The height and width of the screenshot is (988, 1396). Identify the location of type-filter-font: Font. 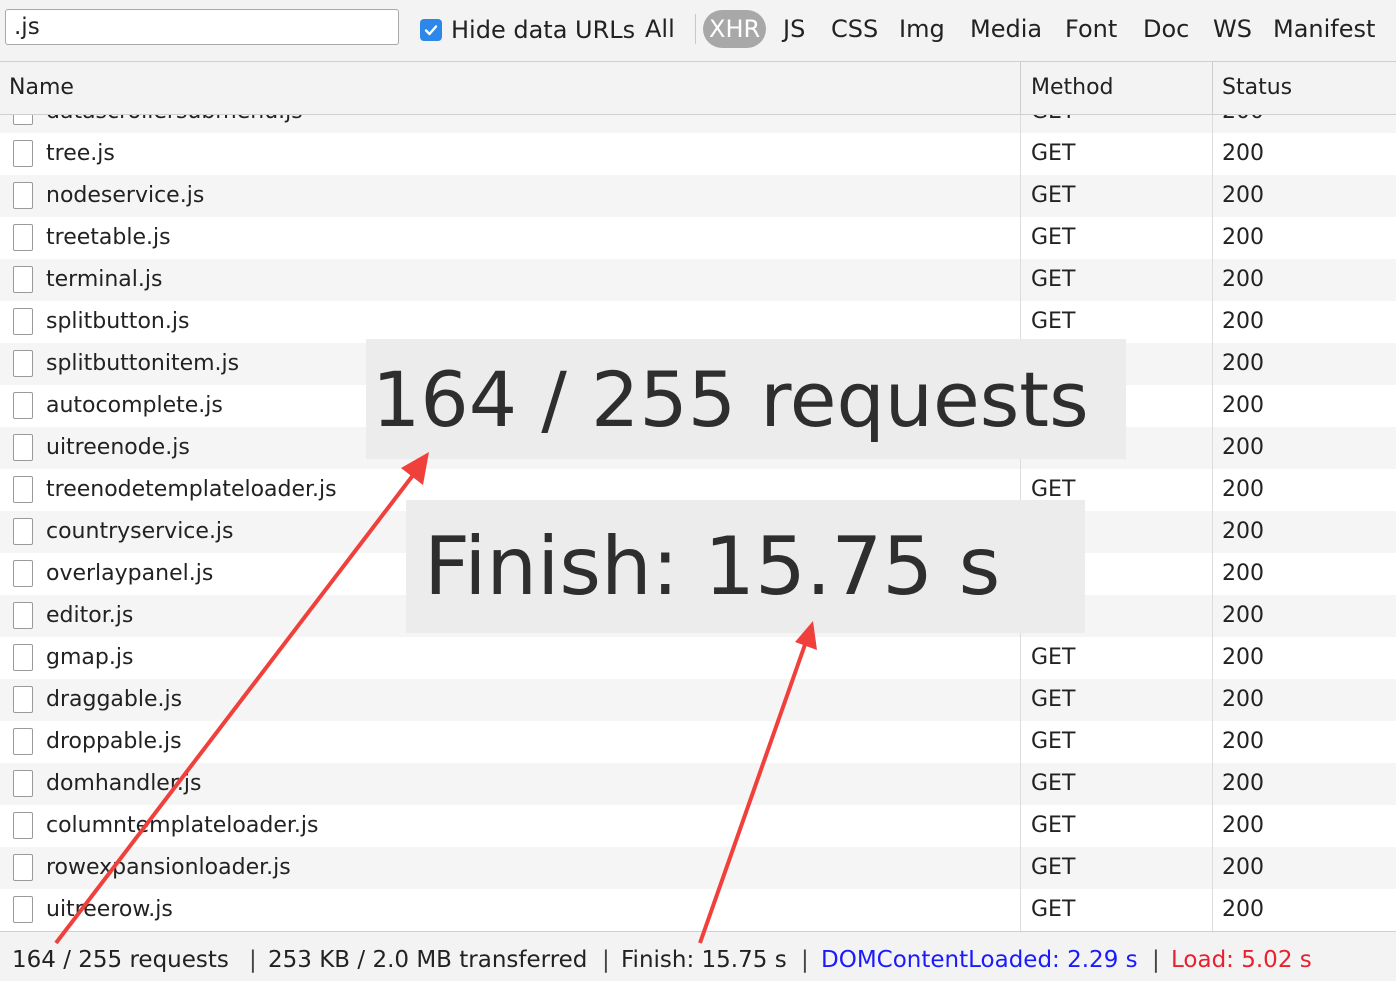
(1091, 29).